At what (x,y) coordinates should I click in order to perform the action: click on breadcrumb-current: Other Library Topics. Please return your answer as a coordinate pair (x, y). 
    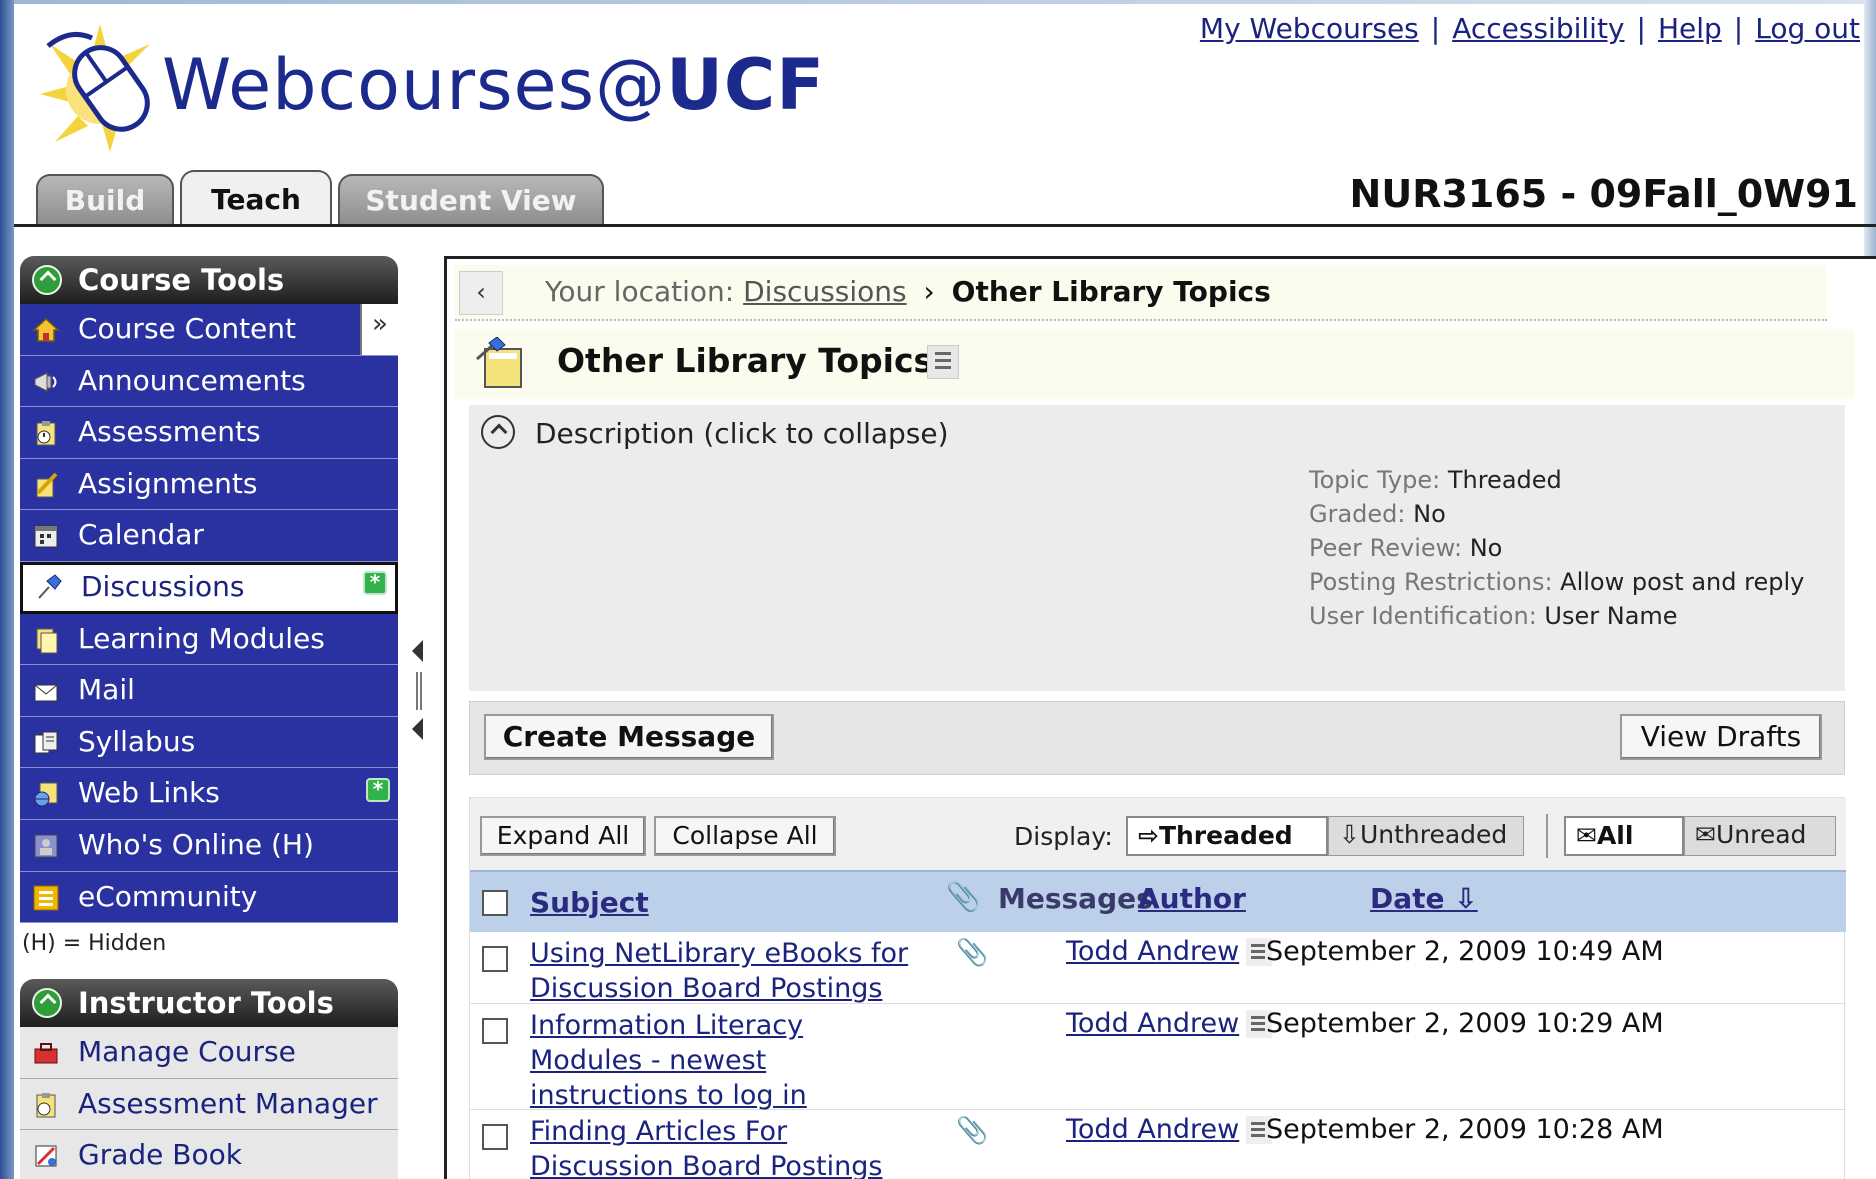
    Looking at the image, I should click on (1111, 291).